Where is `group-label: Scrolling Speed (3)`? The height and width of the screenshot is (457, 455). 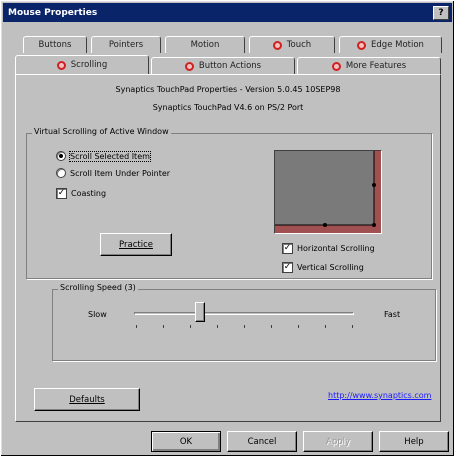 group-label: Scrolling Speed (3) is located at coordinates (98, 287).